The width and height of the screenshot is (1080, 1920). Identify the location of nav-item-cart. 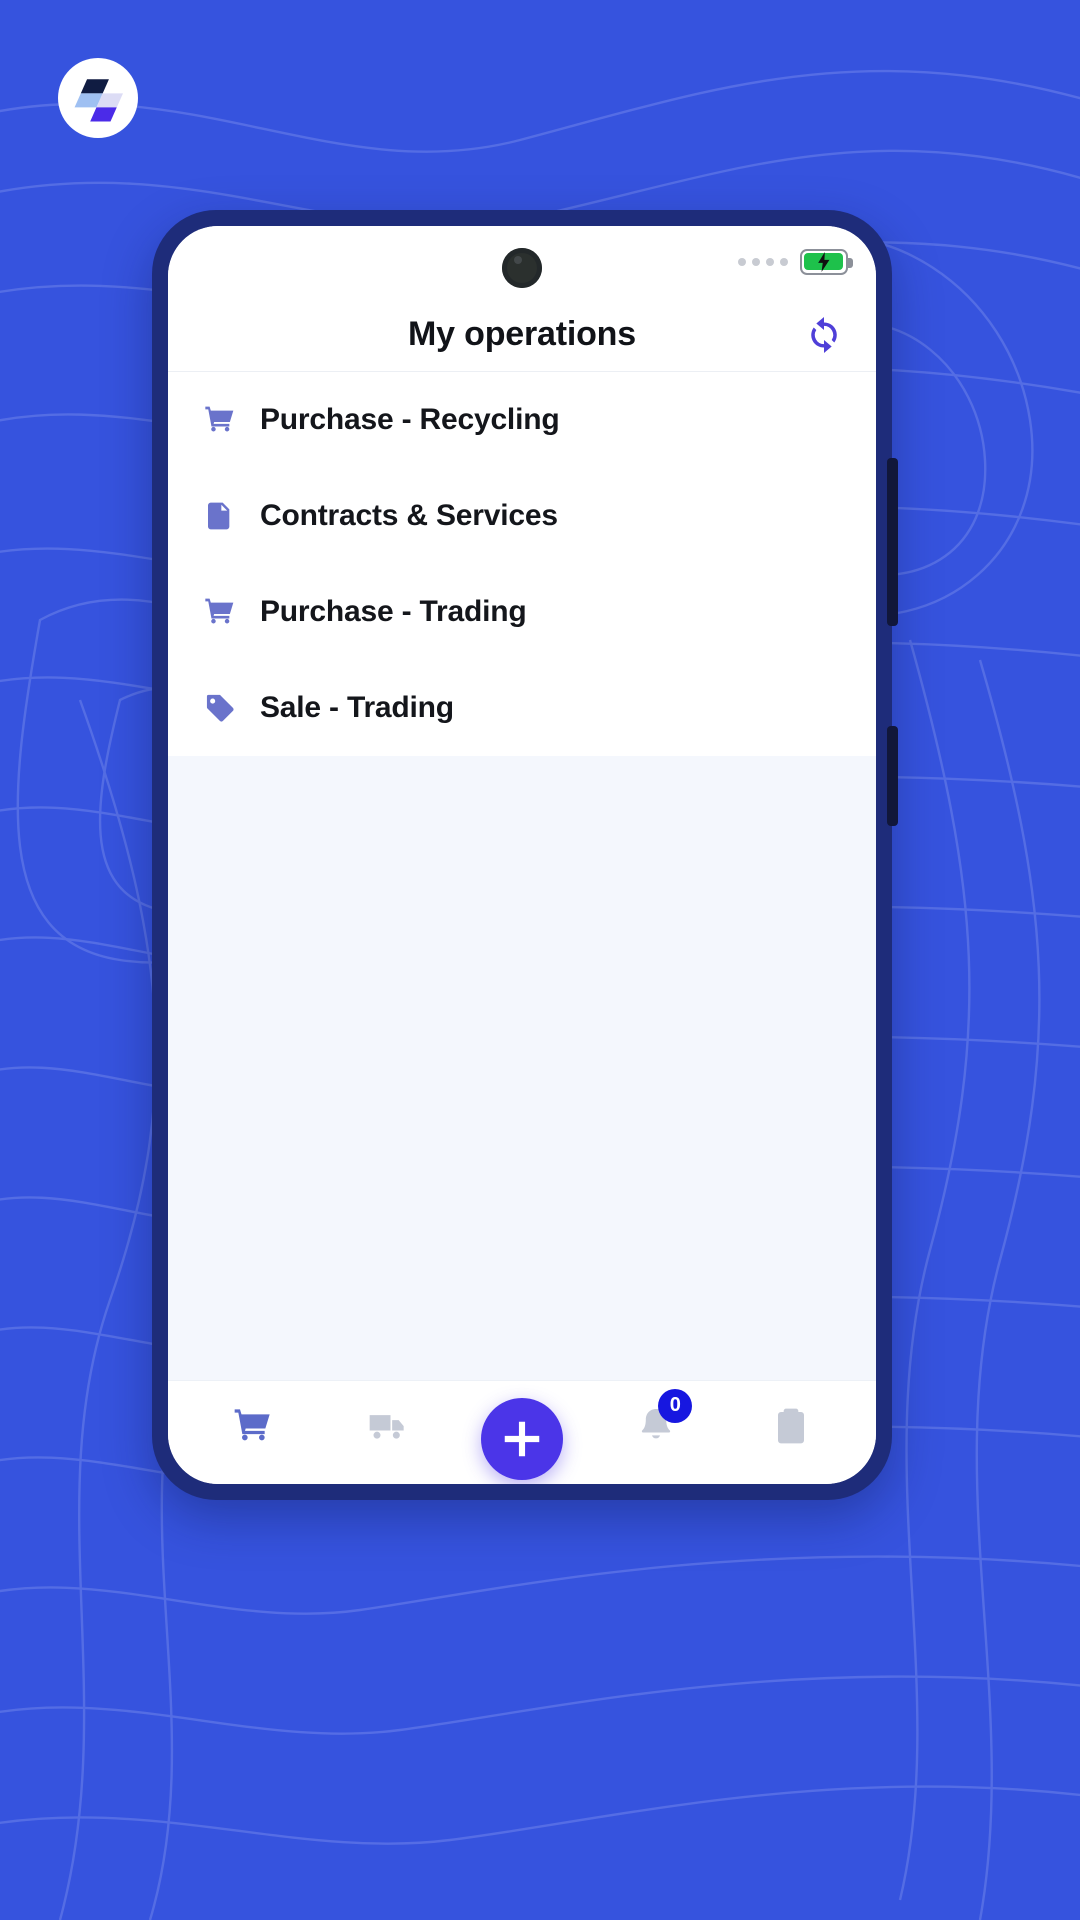
(253, 1426).